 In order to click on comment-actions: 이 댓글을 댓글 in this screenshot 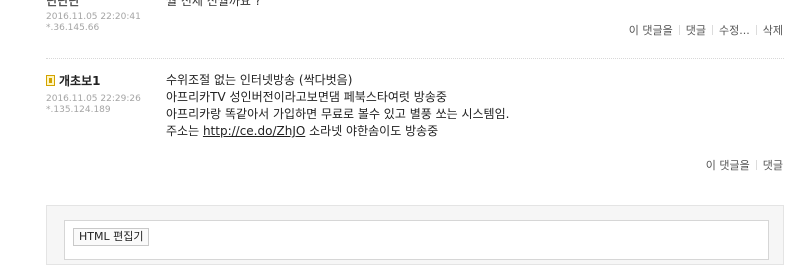, I will do `click(744, 165)`.